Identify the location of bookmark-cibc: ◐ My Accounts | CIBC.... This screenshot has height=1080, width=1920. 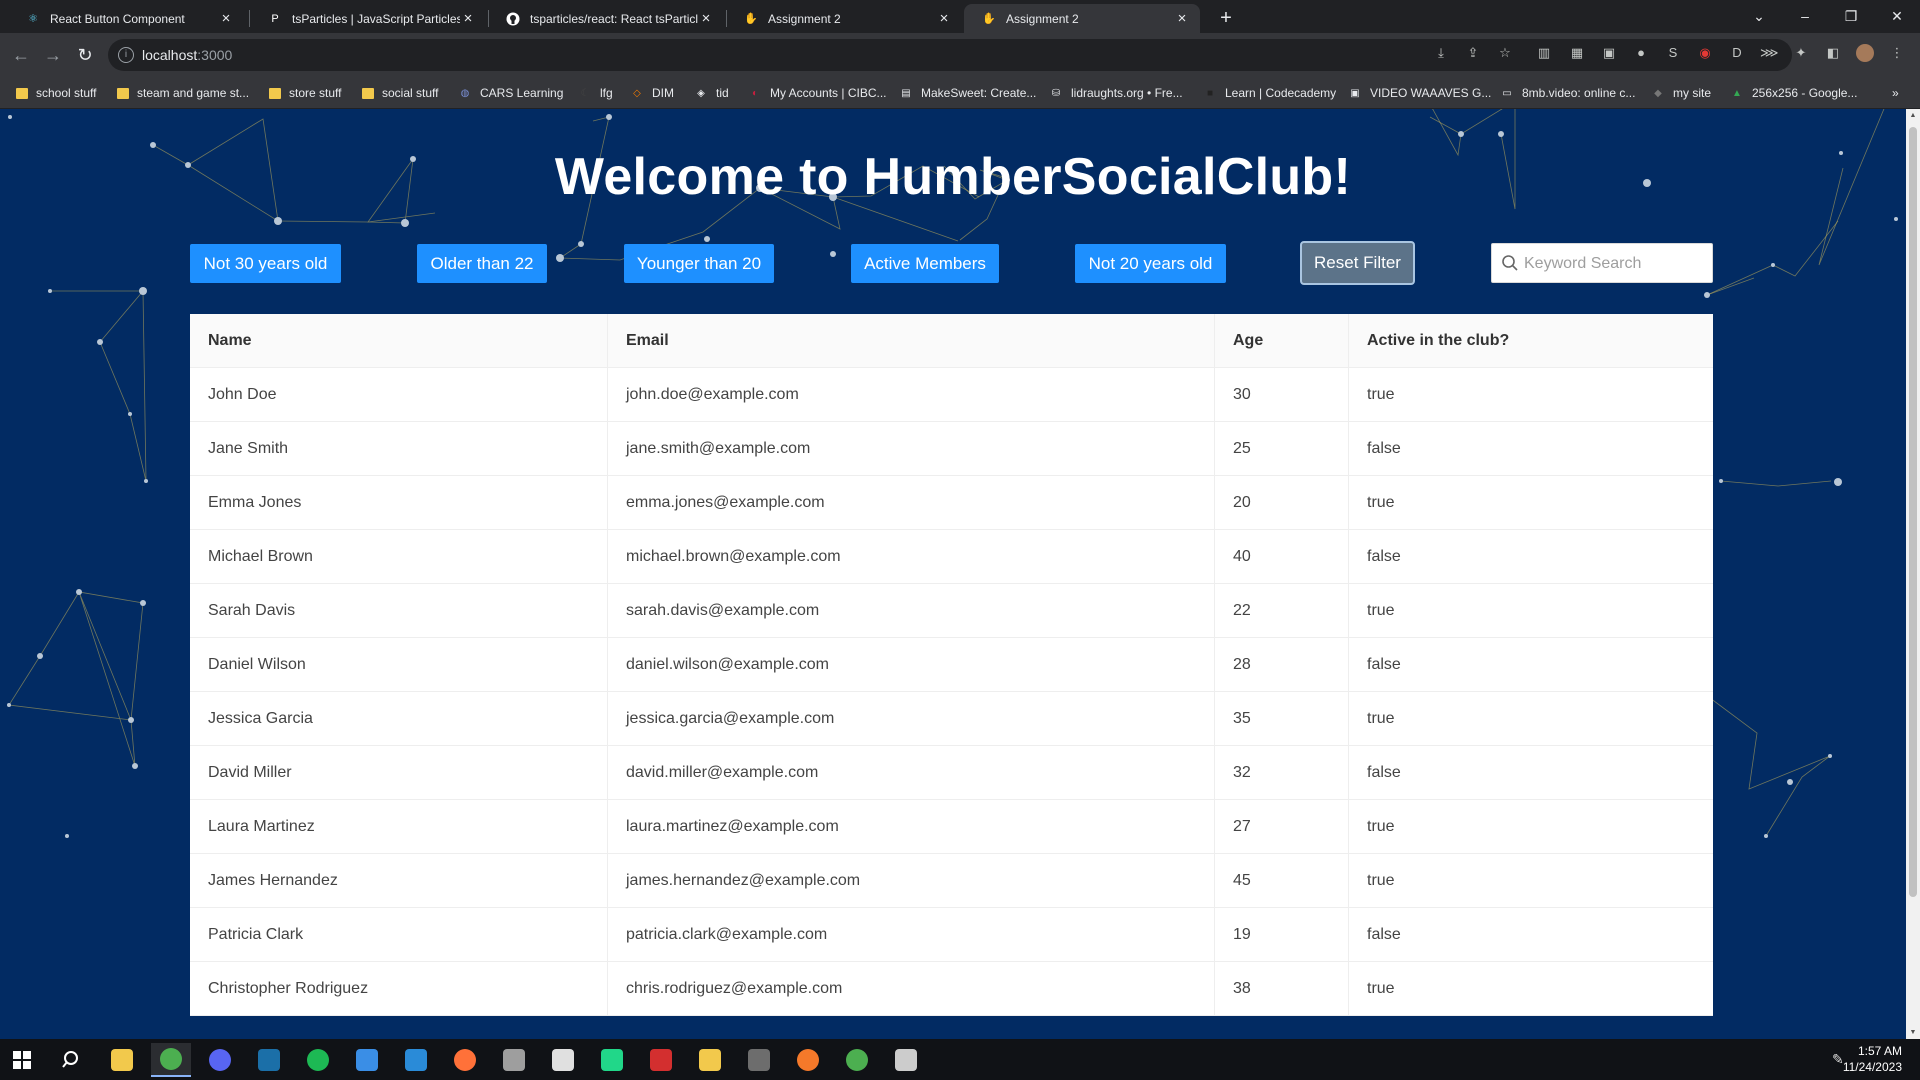
(817, 93).